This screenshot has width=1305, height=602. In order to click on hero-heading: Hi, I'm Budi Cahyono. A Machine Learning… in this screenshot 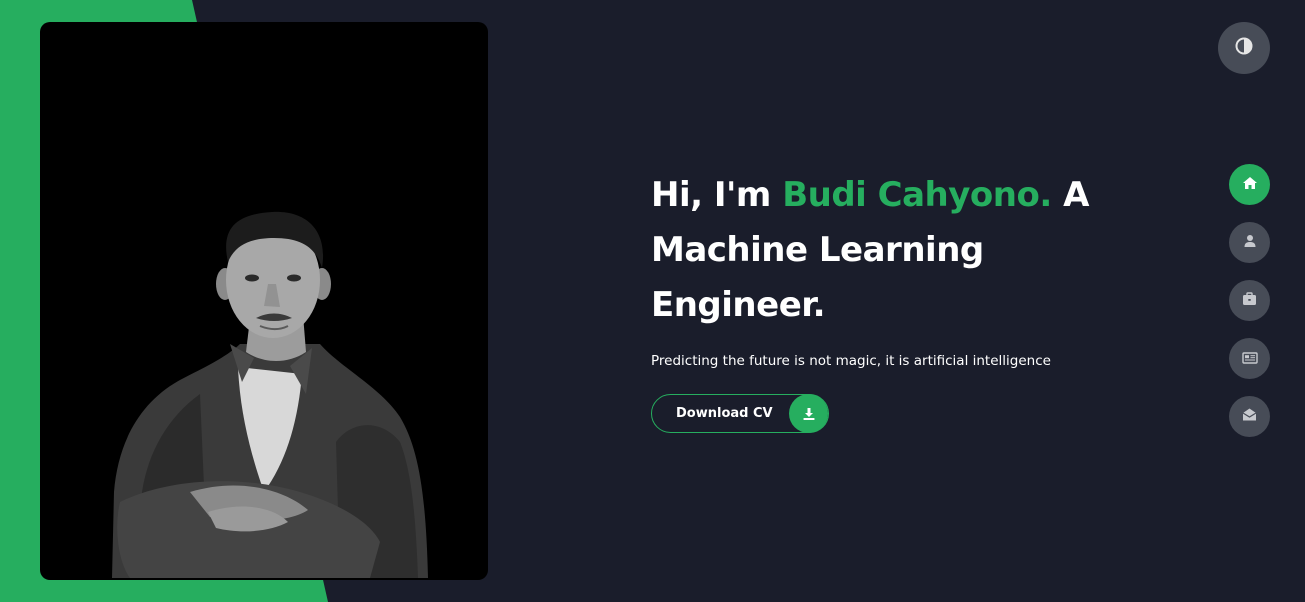, I will do `click(881, 250)`.